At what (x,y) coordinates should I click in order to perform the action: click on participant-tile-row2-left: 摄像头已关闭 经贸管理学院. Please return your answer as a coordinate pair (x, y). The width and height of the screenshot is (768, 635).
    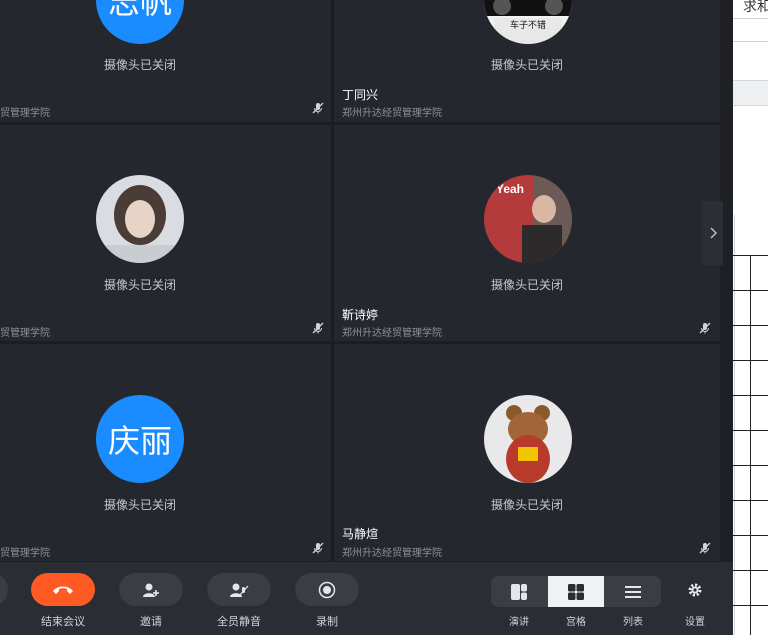
    Looking at the image, I should click on (165, 233).